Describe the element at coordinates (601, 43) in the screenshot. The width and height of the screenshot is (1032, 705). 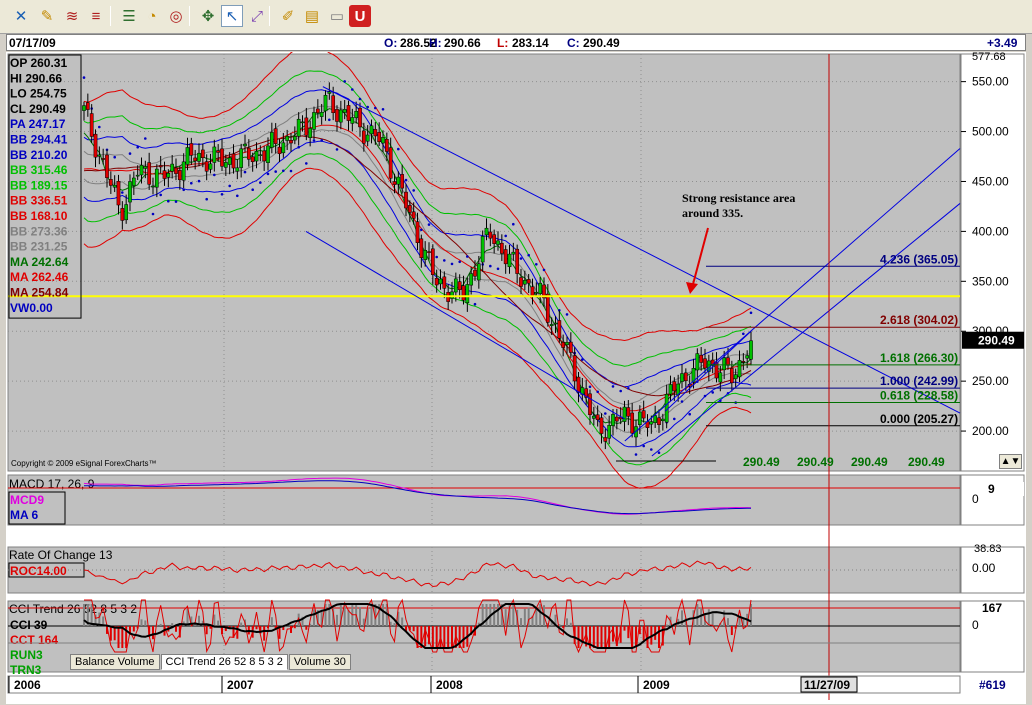
I see `close-value: 290.49` at that location.